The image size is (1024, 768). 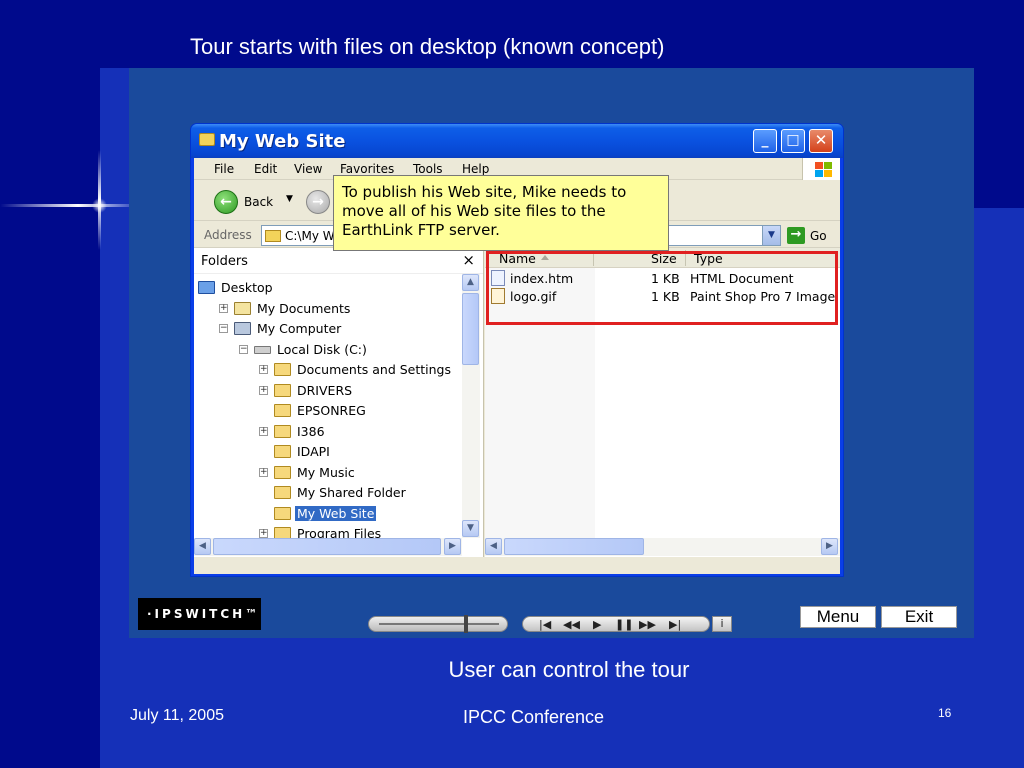 I want to click on tree-item-label: Desktop, so click(x=247, y=287).